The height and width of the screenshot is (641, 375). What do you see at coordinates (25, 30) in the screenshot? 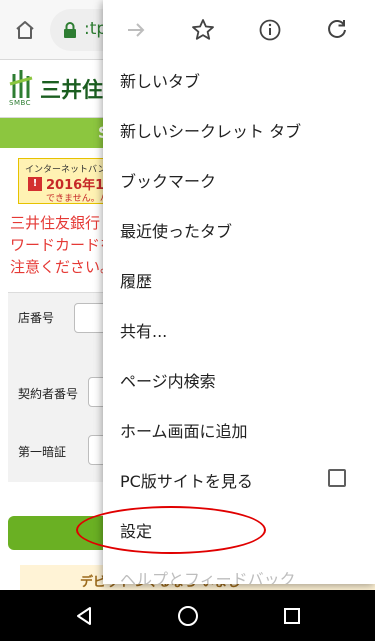
I see `home-icon` at bounding box center [25, 30].